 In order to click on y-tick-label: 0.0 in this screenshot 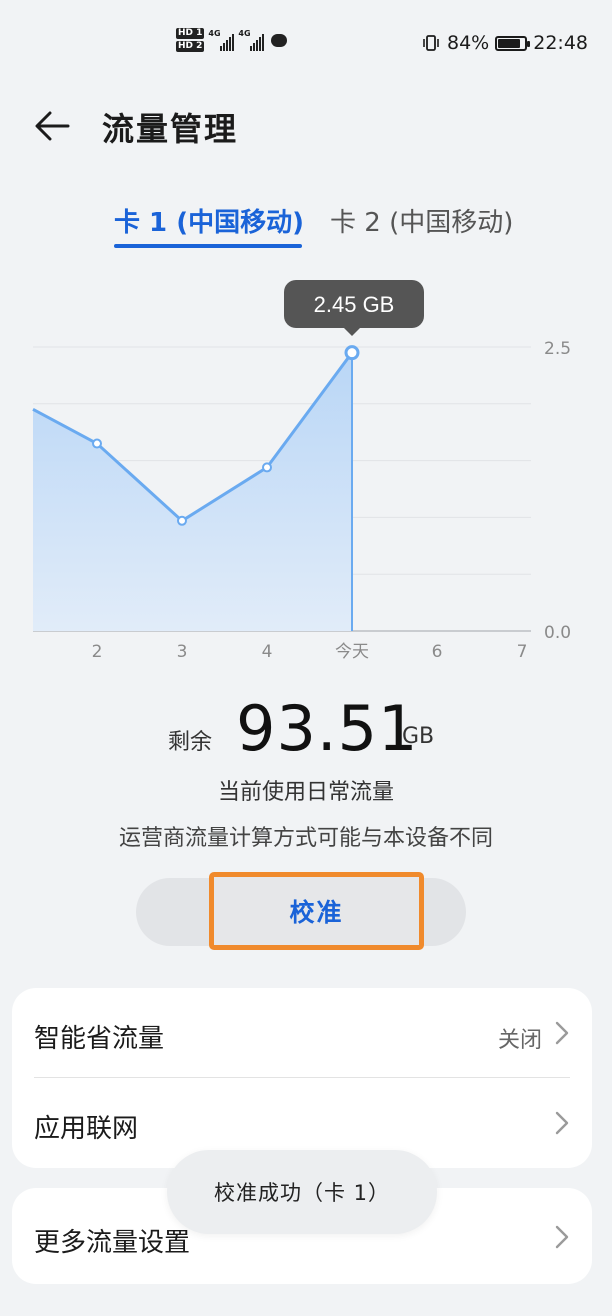, I will do `click(557, 633)`.